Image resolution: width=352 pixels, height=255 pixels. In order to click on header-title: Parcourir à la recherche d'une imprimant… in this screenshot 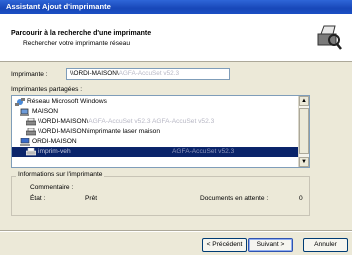, I will do `click(81, 33)`.